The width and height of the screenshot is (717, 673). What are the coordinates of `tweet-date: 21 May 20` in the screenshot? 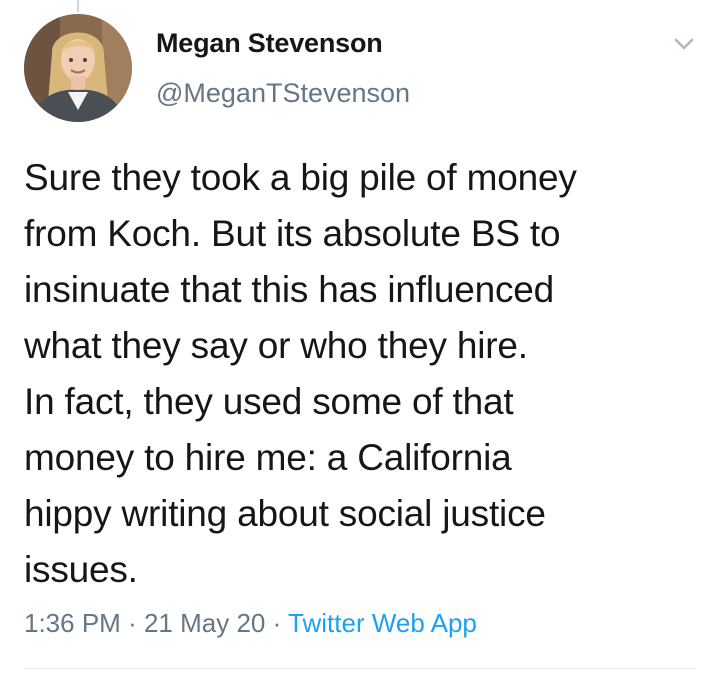 It's located at (204, 623).